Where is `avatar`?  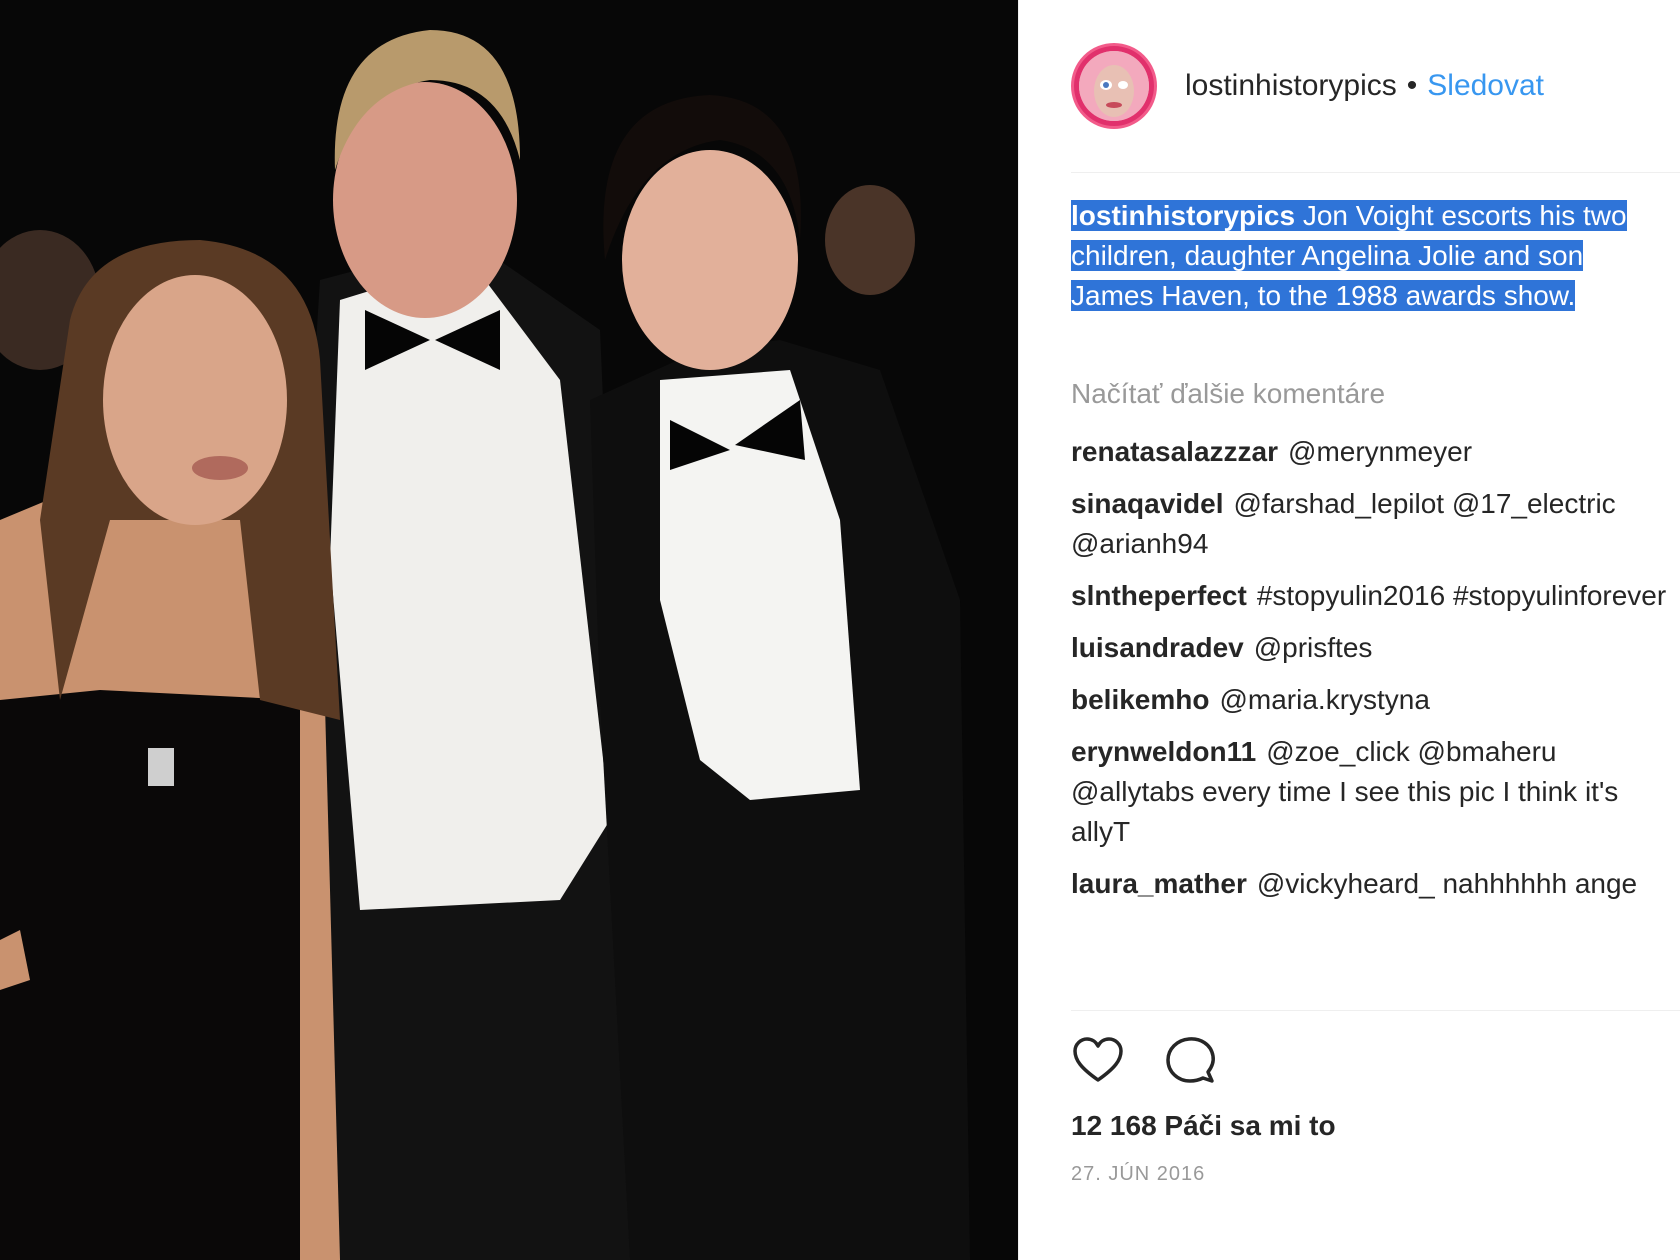
avatar is located at coordinates (1114, 86).